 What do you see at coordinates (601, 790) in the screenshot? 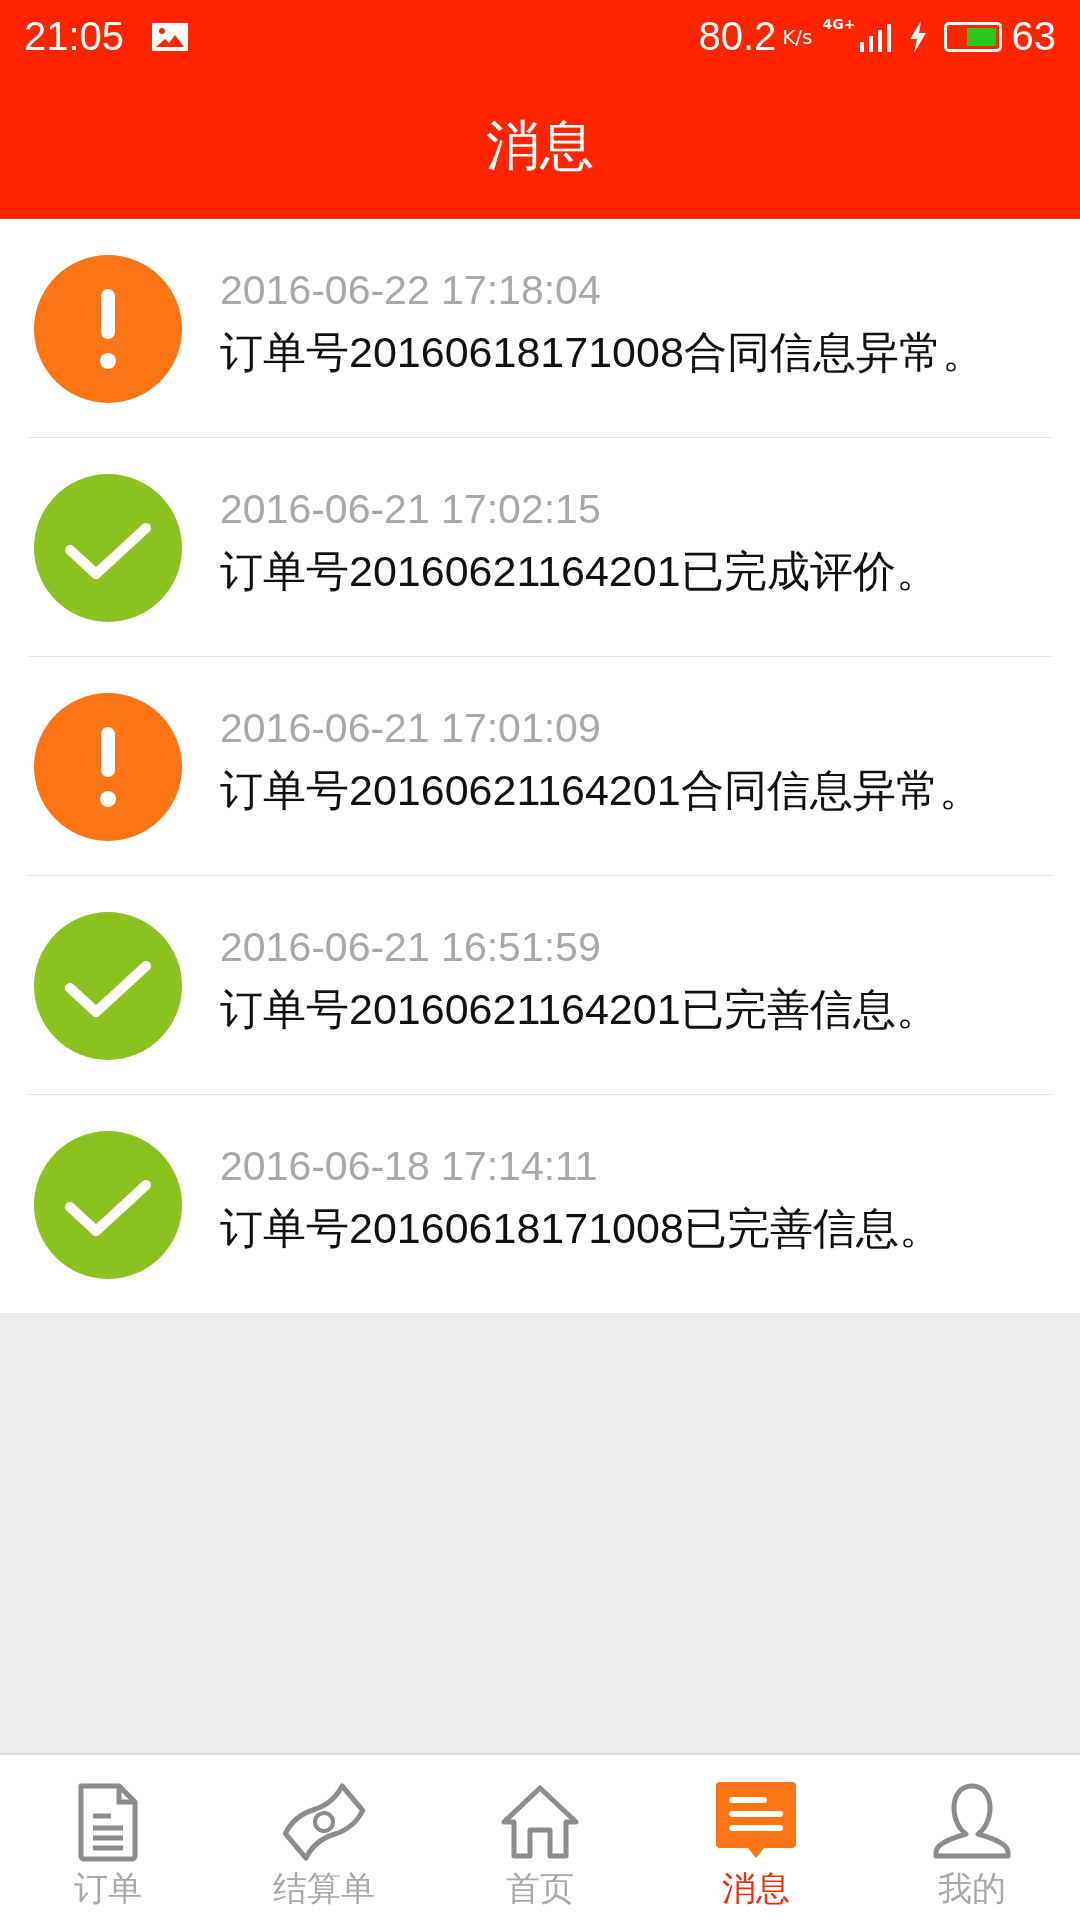
I see `message-text: 订单号20160621164201合同信息异常。` at bounding box center [601, 790].